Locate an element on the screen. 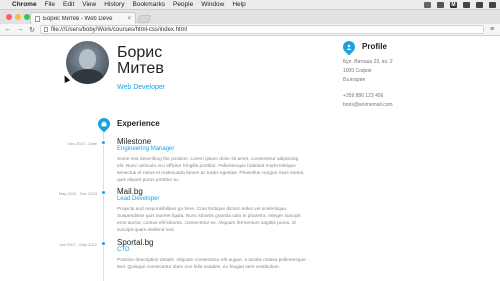 The image size is (500, 281). menu-people: People is located at coordinates (183, 4).